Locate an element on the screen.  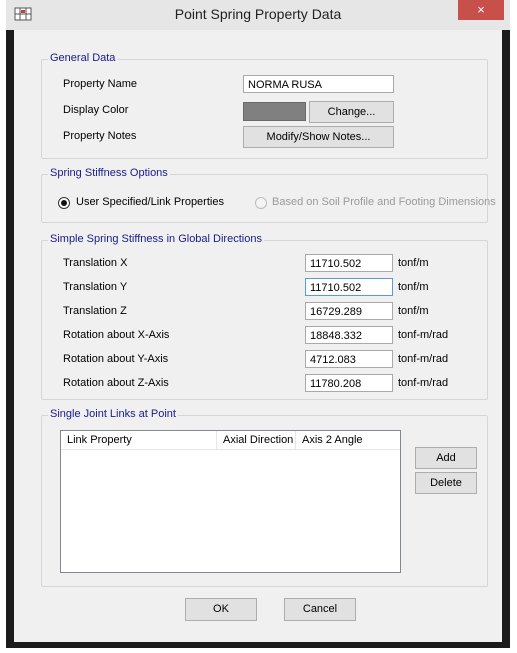
stiffness-label: Translation Y is located at coordinates (95, 287).